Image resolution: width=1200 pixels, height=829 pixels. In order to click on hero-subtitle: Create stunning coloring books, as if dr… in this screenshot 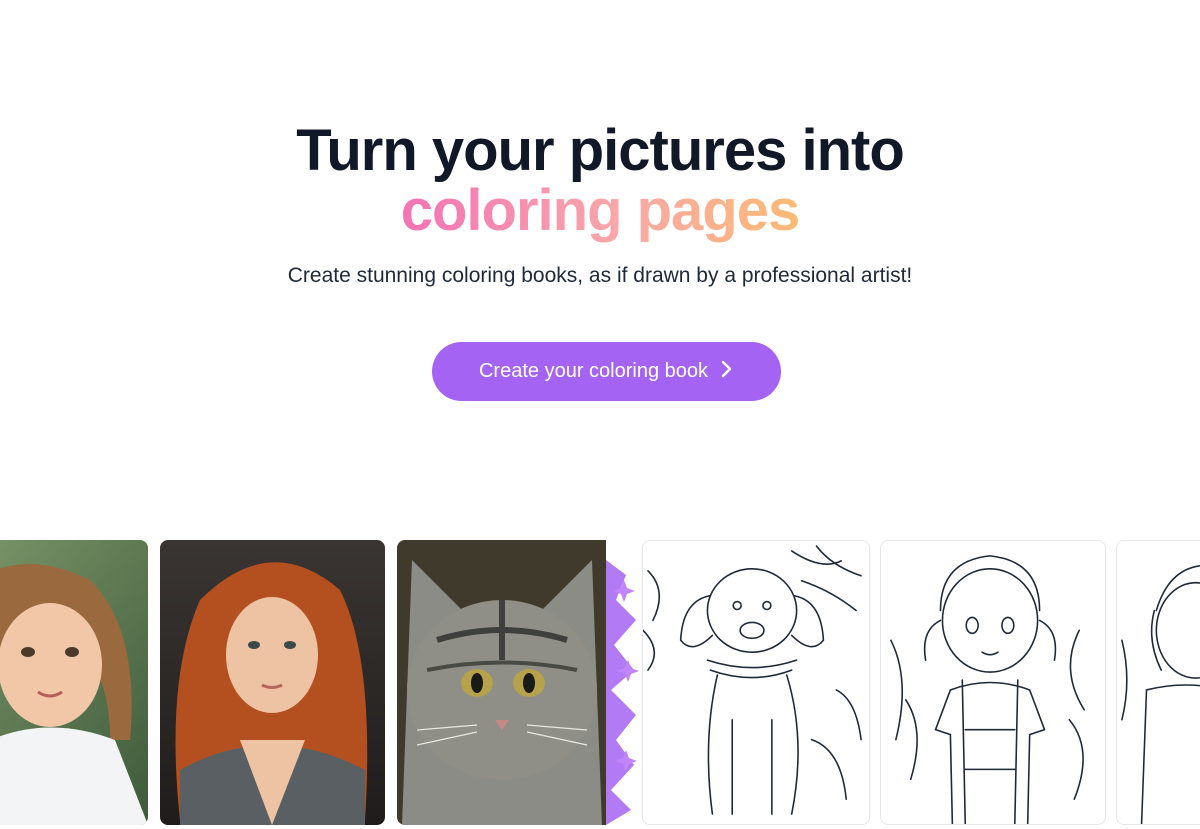, I will do `click(600, 275)`.